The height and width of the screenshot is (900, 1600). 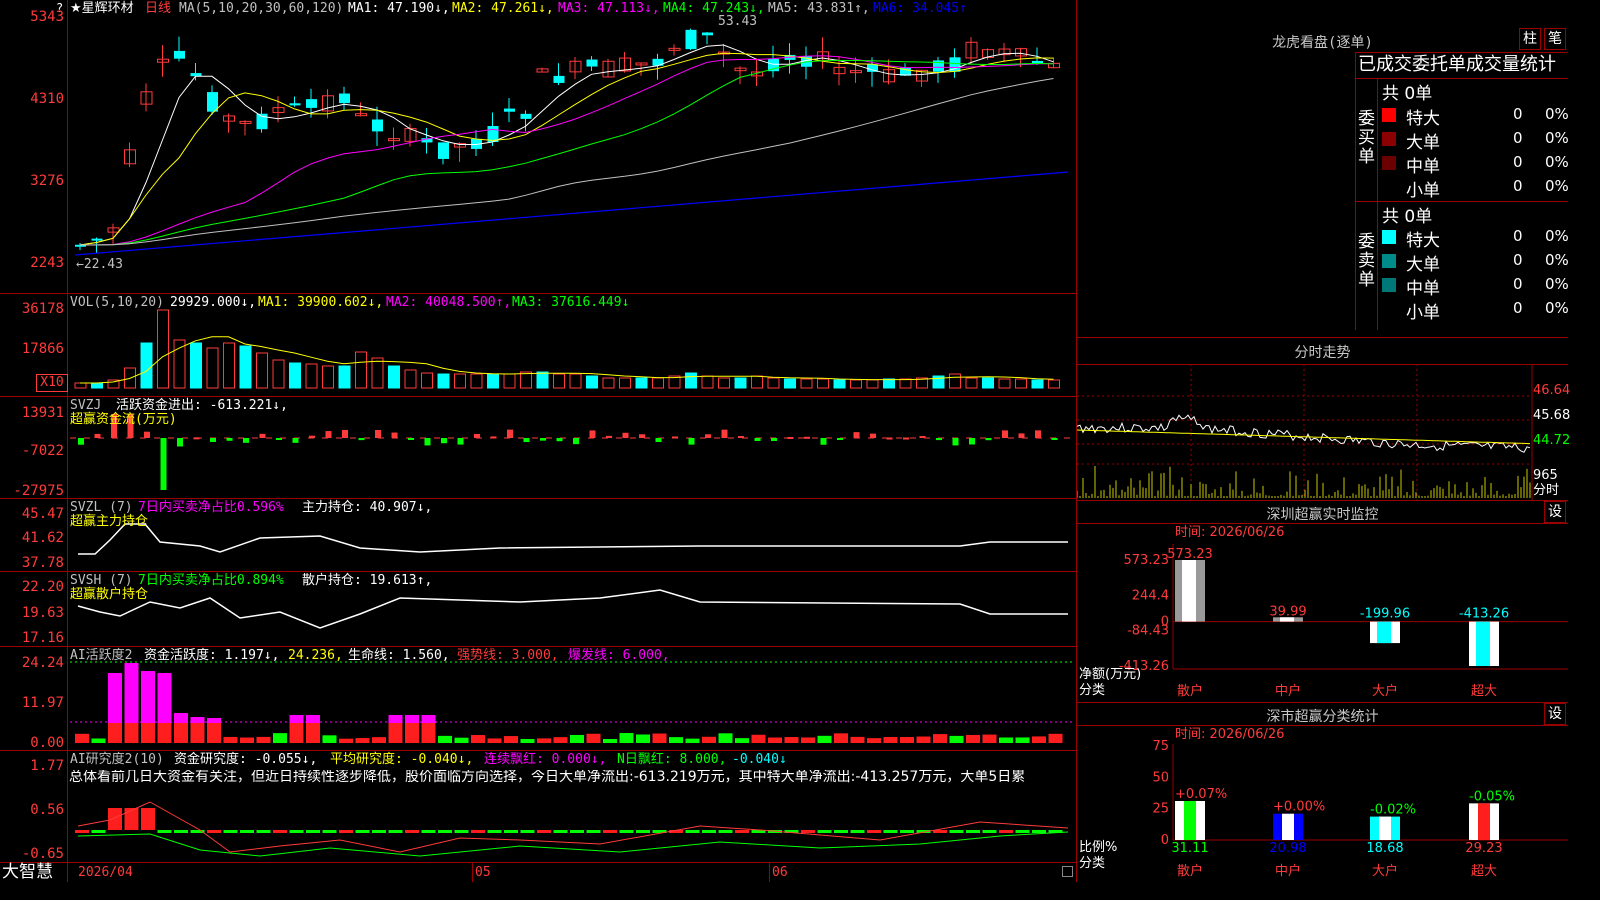 What do you see at coordinates (1461, 52) in the screenshot?
I see `divider` at bounding box center [1461, 52].